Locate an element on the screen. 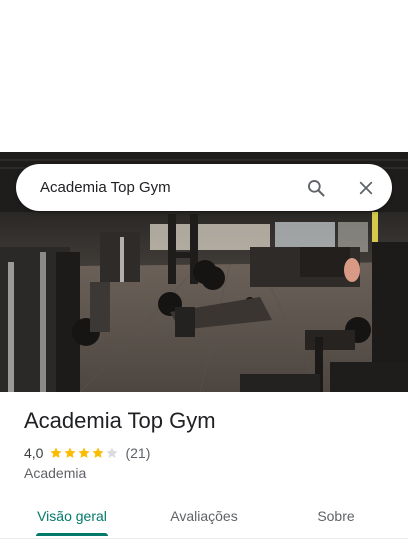 This screenshot has width=408, height=544. tab-about: Sobre is located at coordinates (336, 516).